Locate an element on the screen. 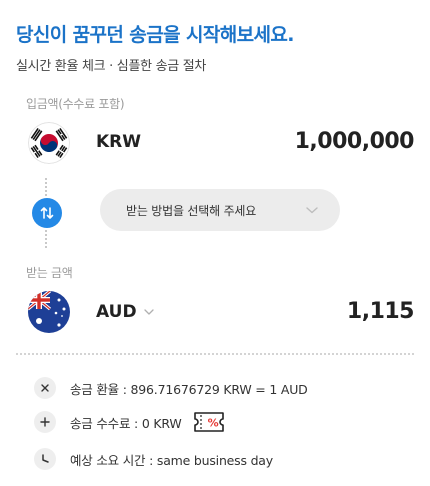  exchange-rate-text: 송금 환율 : 896.71676729 KRW = 1 AUD is located at coordinates (189, 389).